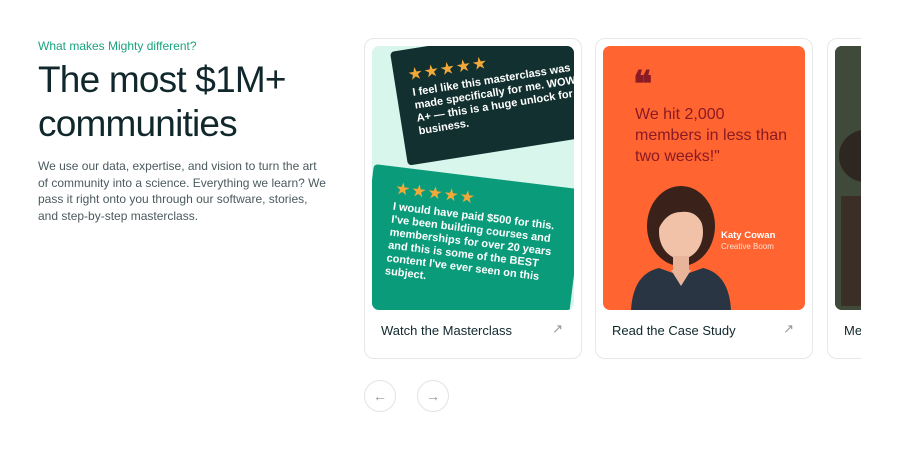 The image size is (900, 452). I want to click on person-name: Katy Cowan, so click(748, 235).